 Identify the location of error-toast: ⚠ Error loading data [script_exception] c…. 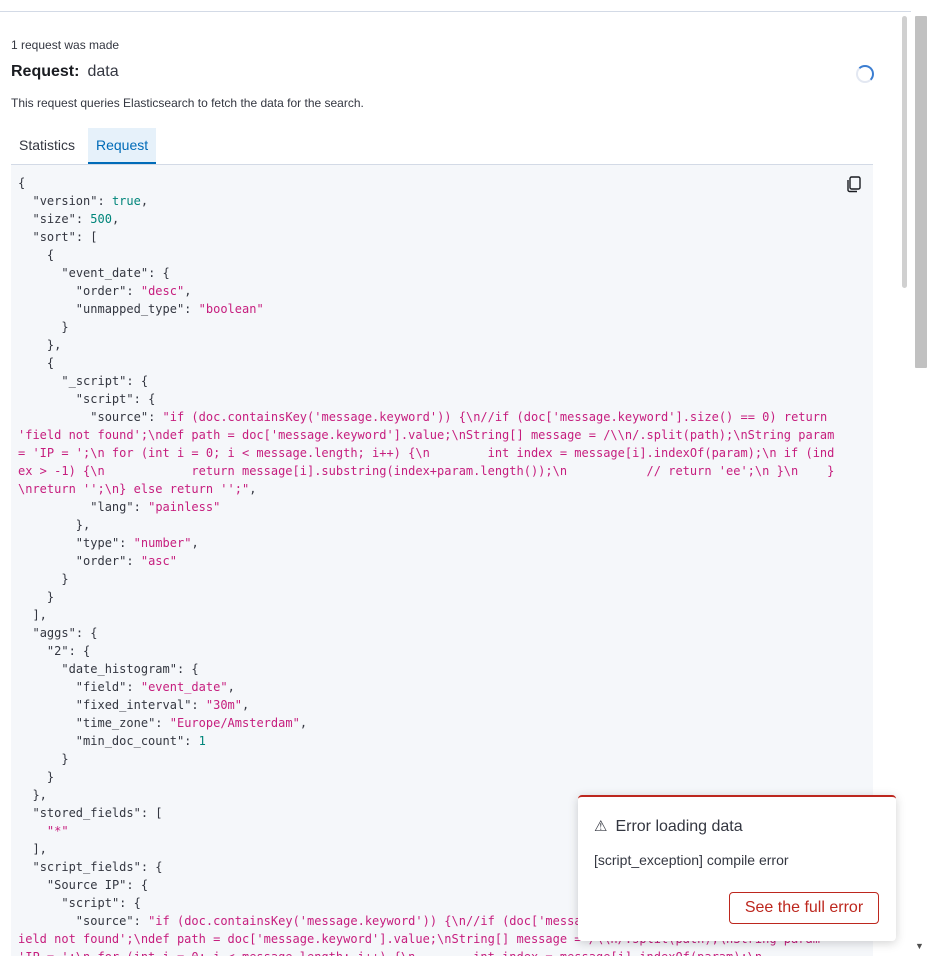
(737, 868).